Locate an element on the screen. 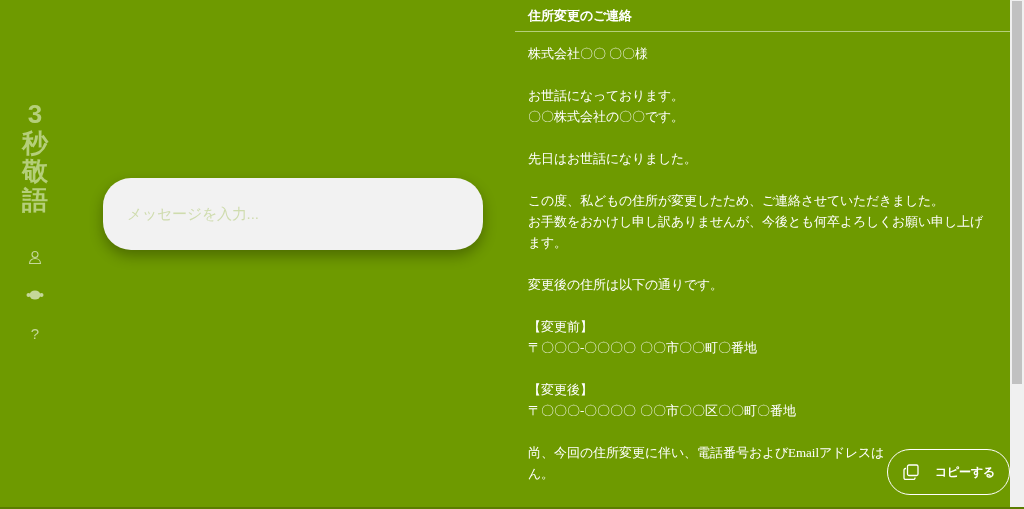 The height and width of the screenshot is (509, 1024). letter-title: 住所変更のご連絡 is located at coordinates (579, 15).